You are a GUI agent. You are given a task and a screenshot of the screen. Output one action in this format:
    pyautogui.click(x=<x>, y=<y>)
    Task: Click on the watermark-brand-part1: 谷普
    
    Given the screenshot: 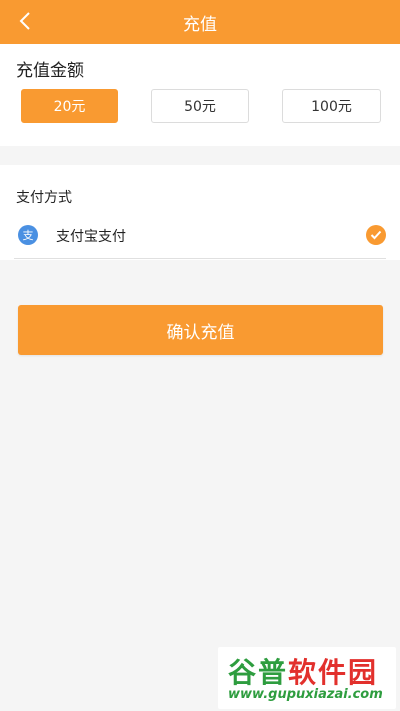 What is the action you would take?
    pyautogui.click(x=258, y=672)
    